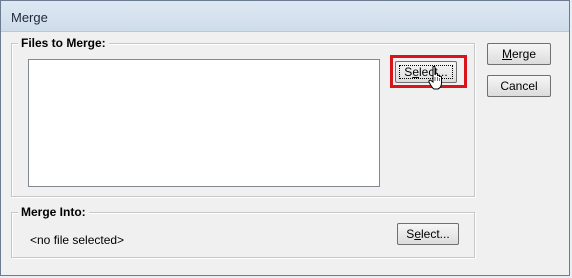  I want to click on merge-into-legend: Merge Into:, so click(53, 212).